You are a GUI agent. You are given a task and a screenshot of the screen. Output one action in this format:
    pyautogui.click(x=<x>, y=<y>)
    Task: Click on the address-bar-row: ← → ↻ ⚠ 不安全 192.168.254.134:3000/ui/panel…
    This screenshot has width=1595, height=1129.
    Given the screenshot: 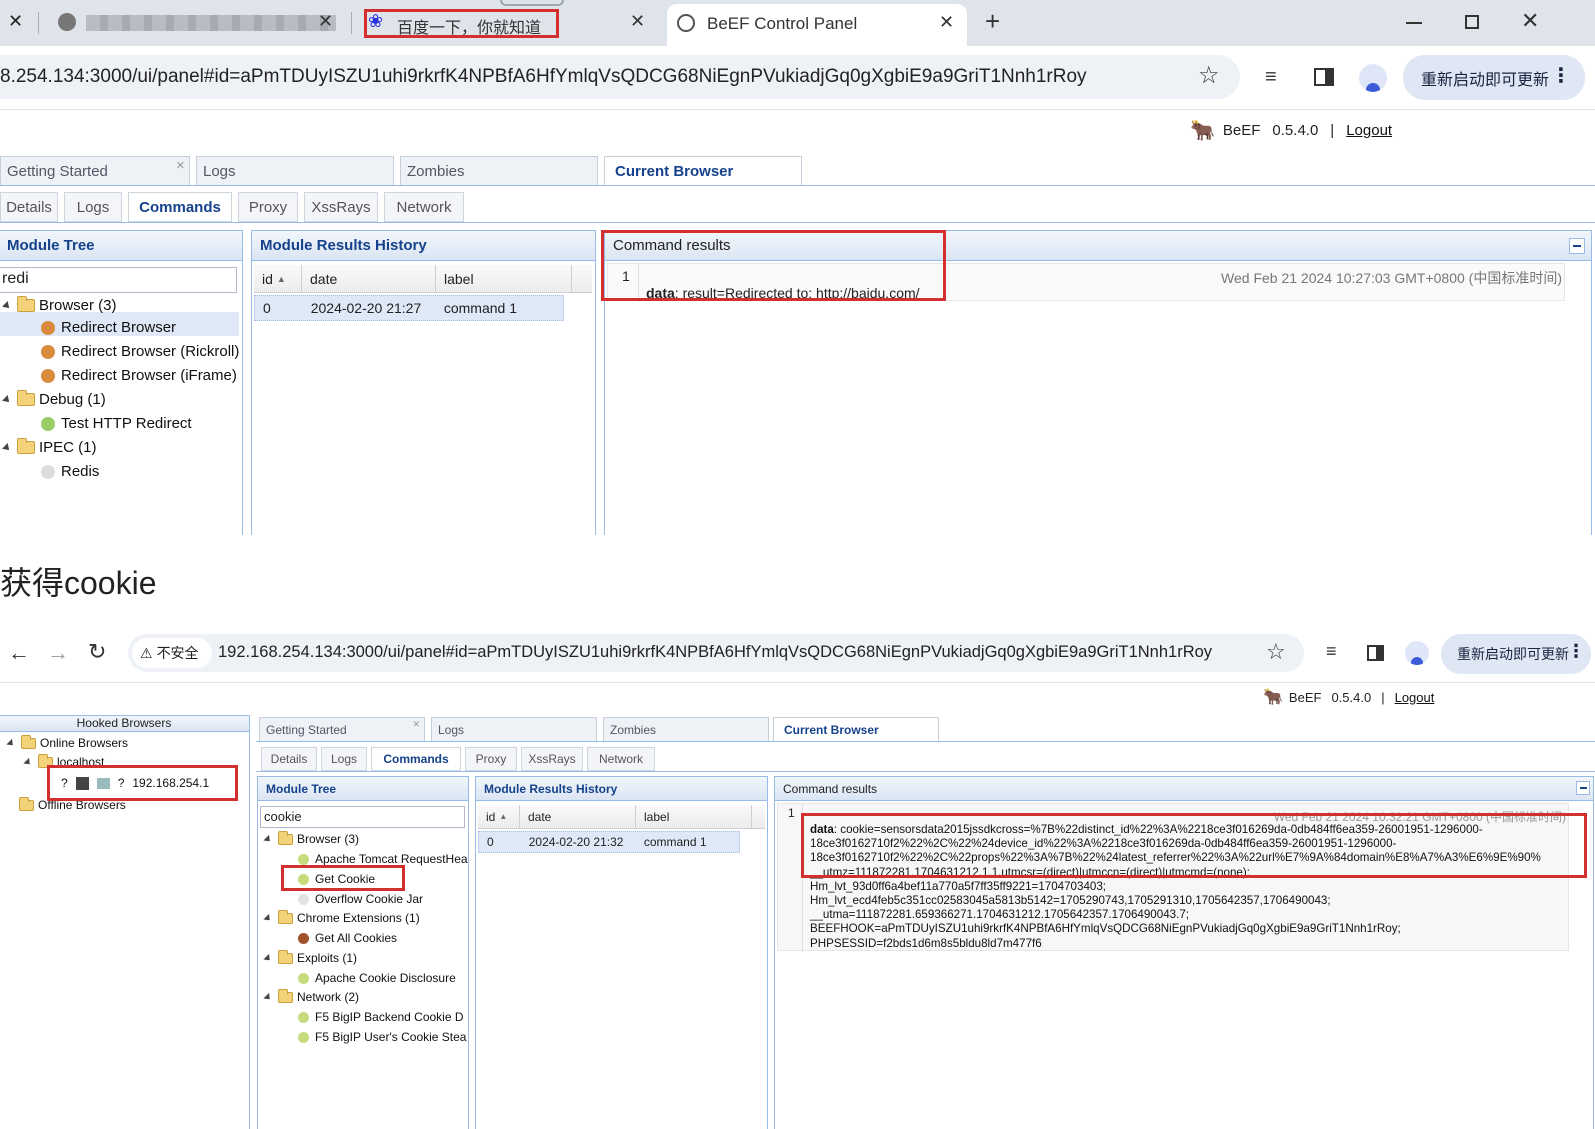 What is the action you would take?
    pyautogui.click(x=797, y=654)
    